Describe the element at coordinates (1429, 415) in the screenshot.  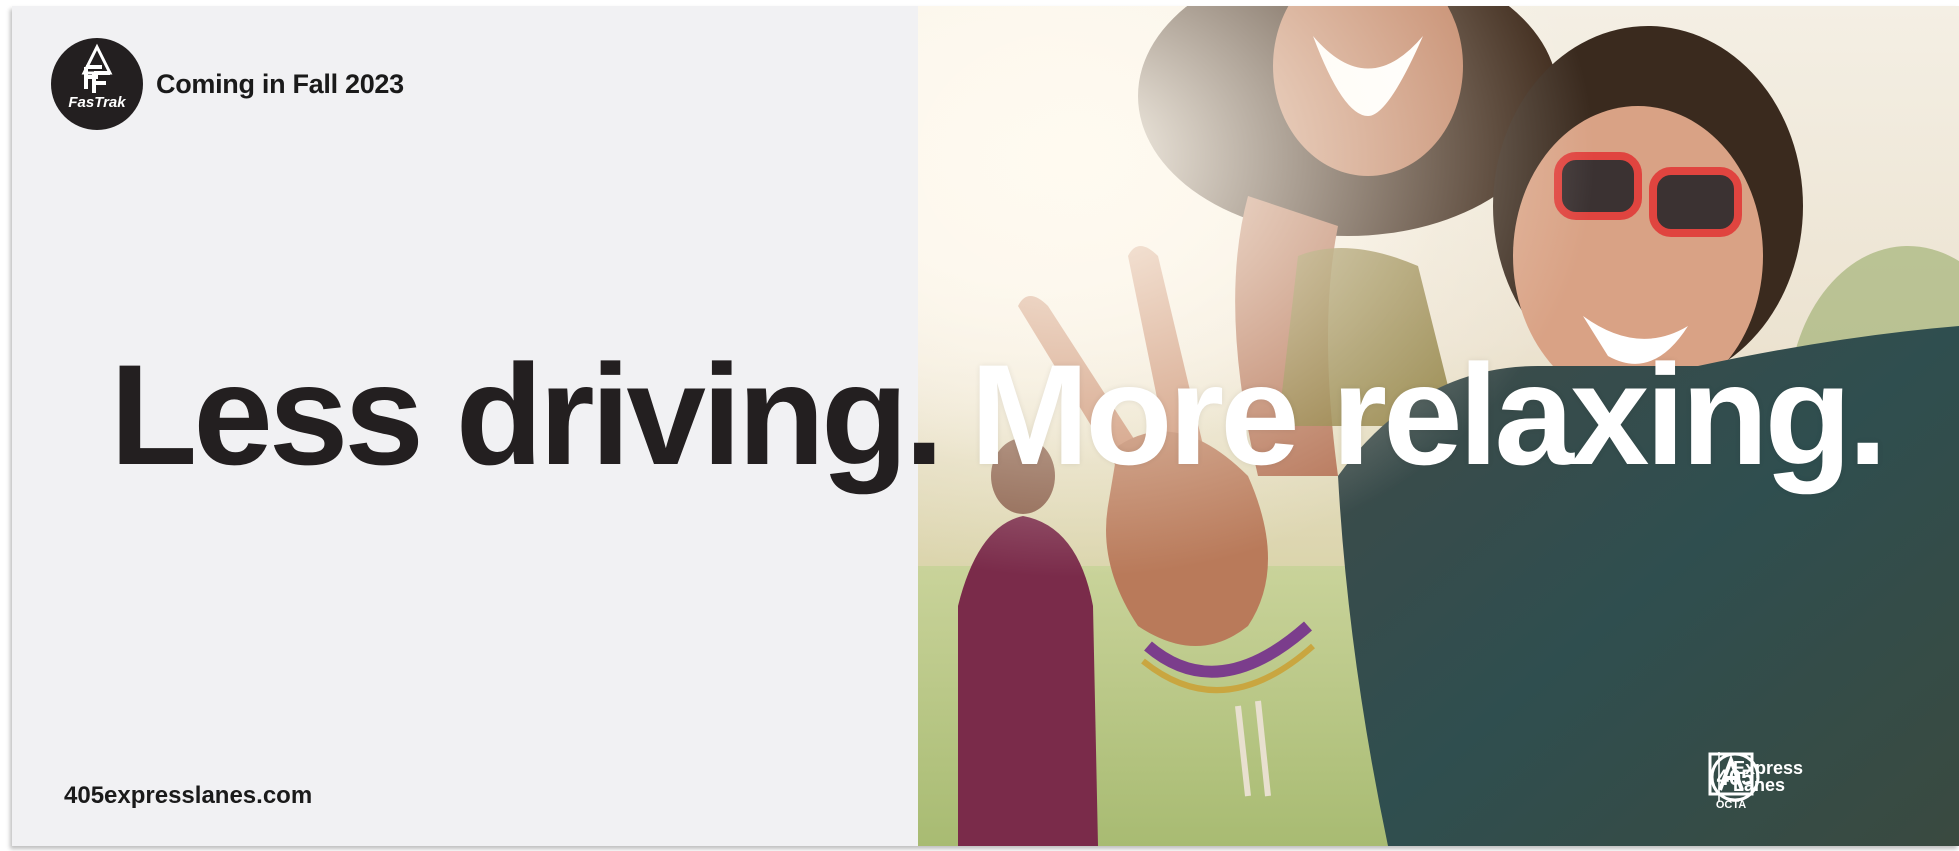
I see `headline-part2: More relaxing.` at that location.